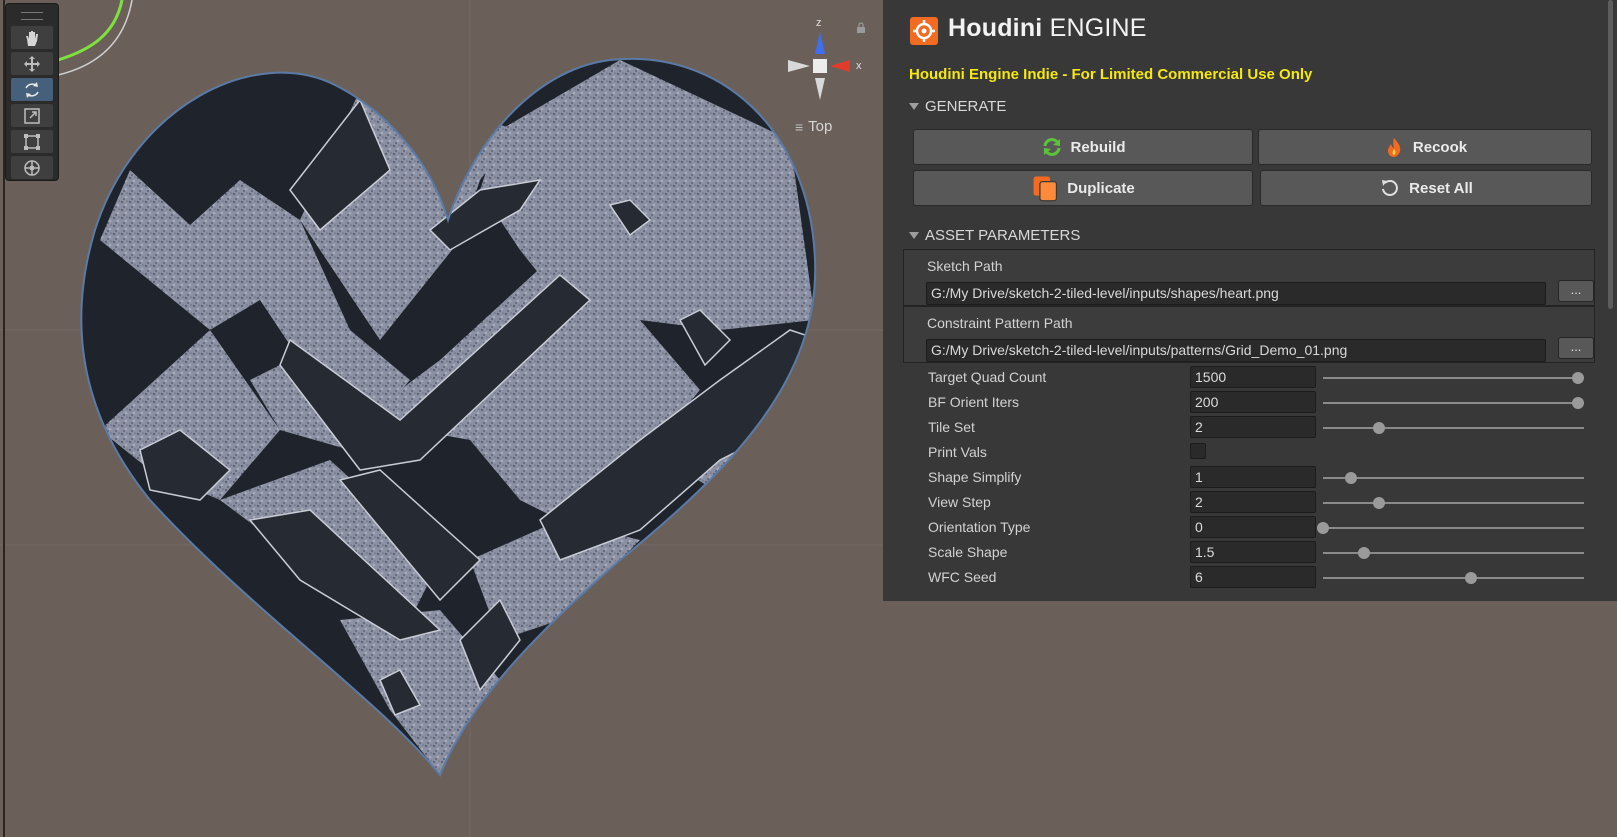  I want to click on orientation-type-field: 0, so click(1253, 527).